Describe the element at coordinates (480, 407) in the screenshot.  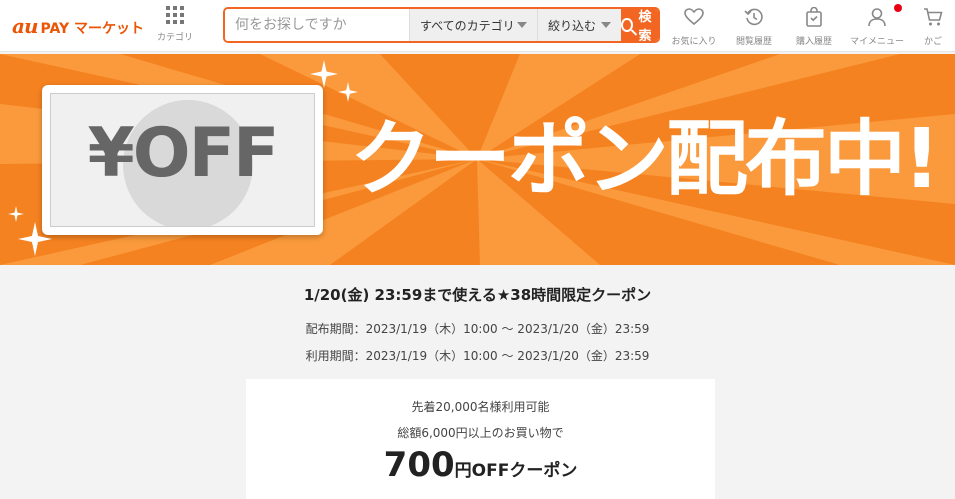
I see `coupon-limit: 先着20,000名様利用可能` at that location.